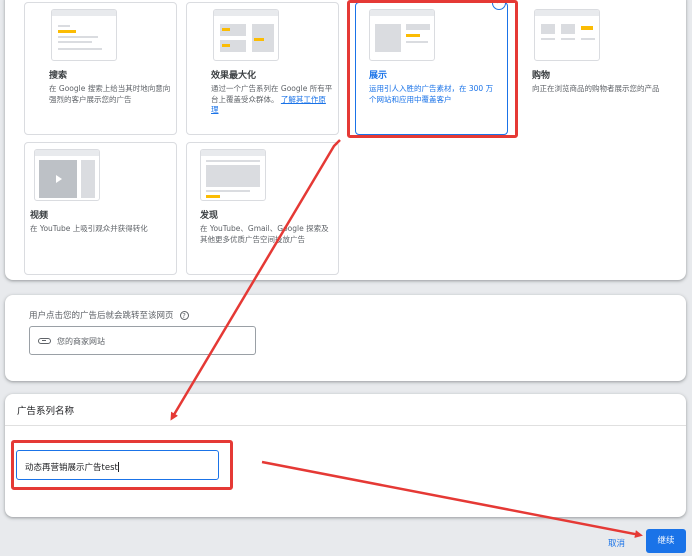  I want to click on final-url-label: 用户点击您的广告后就会跳转至该网页?, so click(109, 315).